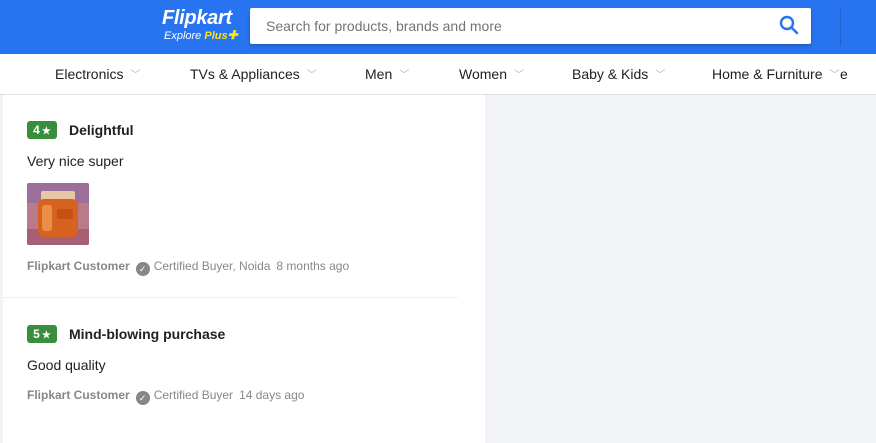  What do you see at coordinates (36, 334) in the screenshot?
I see `rating-value: 5` at bounding box center [36, 334].